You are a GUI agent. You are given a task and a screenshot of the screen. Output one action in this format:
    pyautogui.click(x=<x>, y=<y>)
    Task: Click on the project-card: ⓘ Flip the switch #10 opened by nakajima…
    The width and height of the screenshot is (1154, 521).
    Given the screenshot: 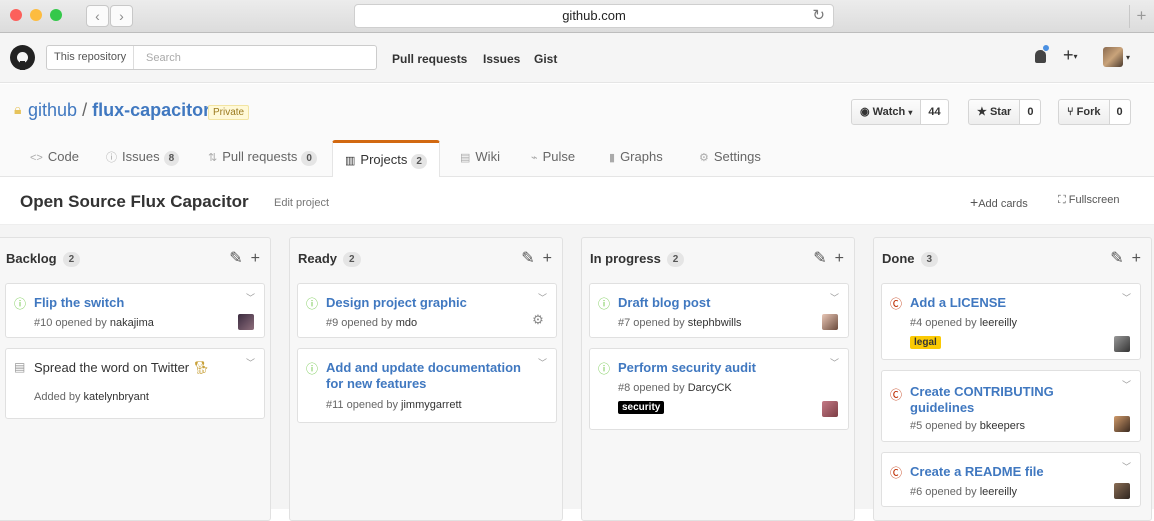 What is the action you would take?
    pyautogui.click(x=135, y=310)
    